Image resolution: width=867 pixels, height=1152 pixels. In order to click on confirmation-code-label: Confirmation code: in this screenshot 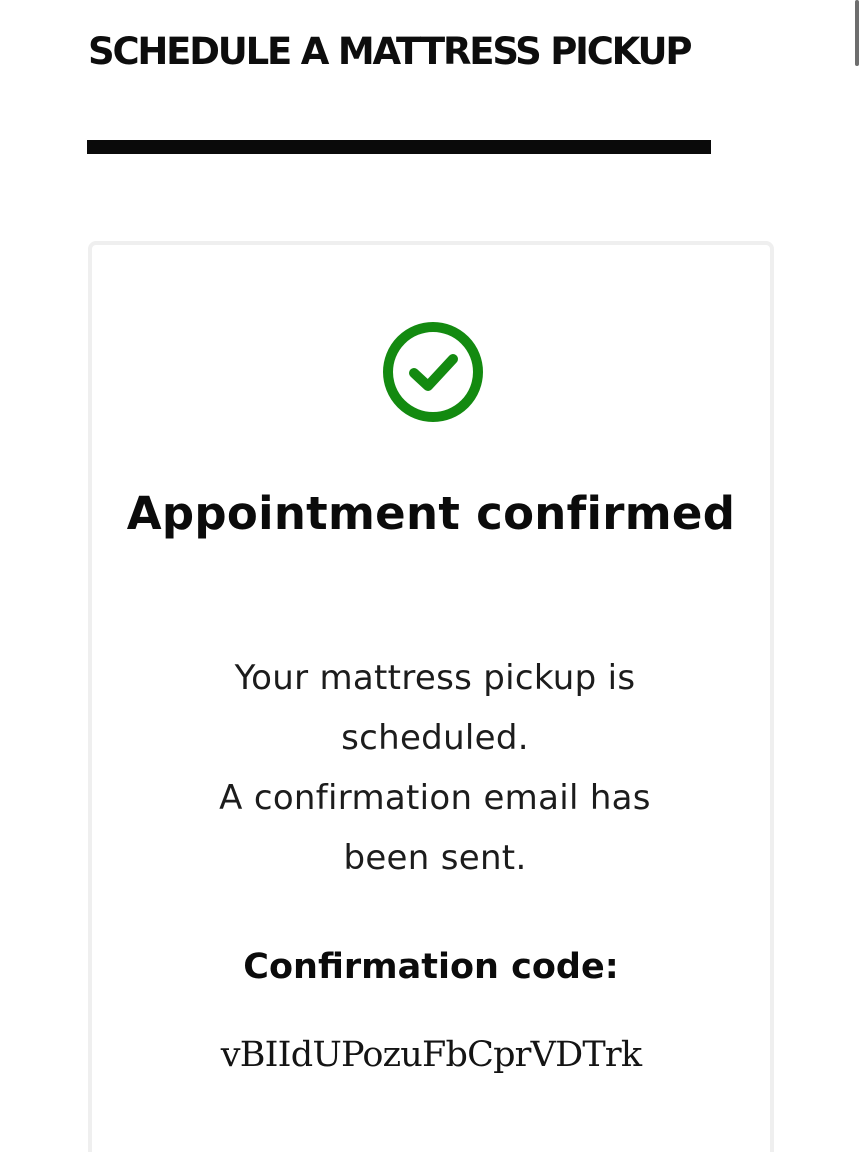, I will do `click(431, 967)`.